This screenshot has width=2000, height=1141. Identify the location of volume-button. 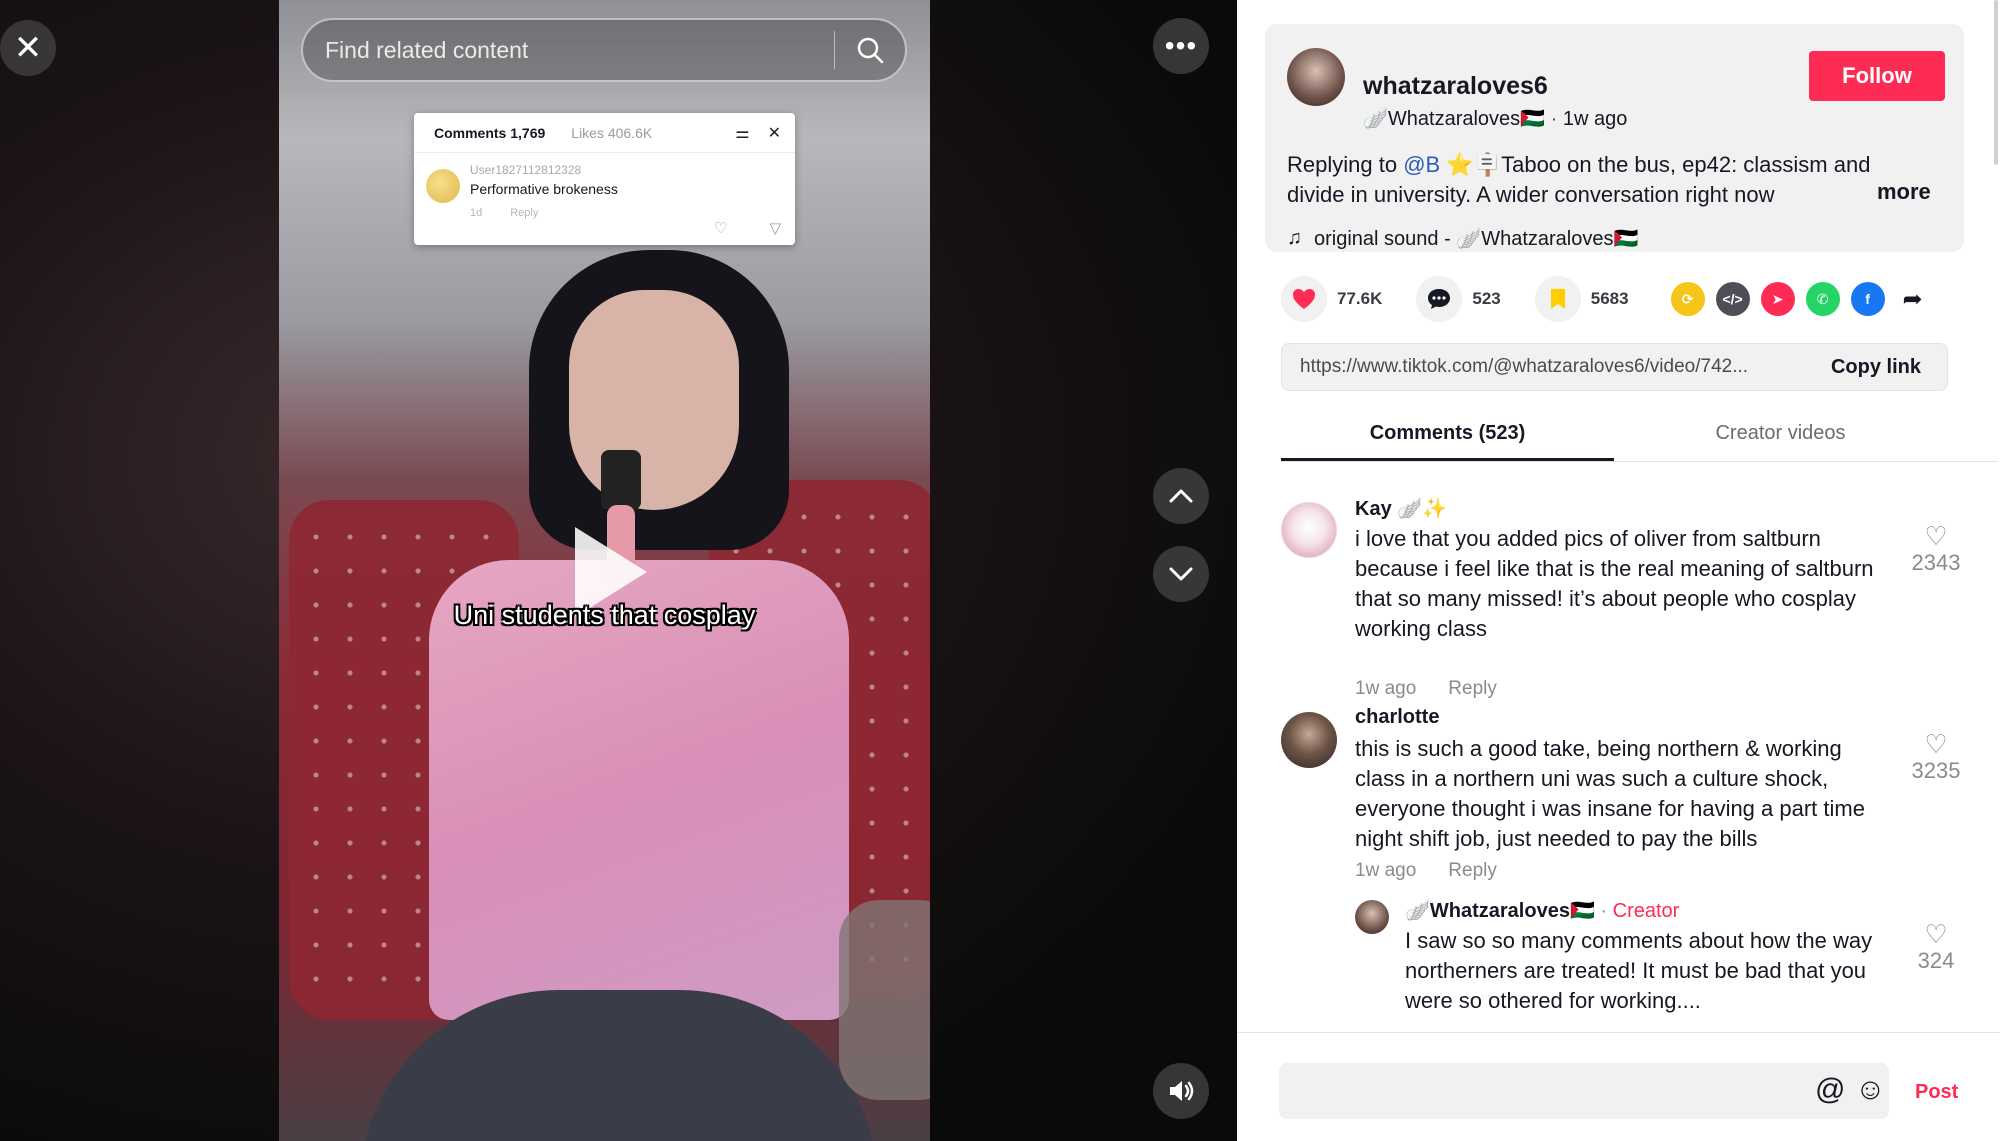
(1181, 1091).